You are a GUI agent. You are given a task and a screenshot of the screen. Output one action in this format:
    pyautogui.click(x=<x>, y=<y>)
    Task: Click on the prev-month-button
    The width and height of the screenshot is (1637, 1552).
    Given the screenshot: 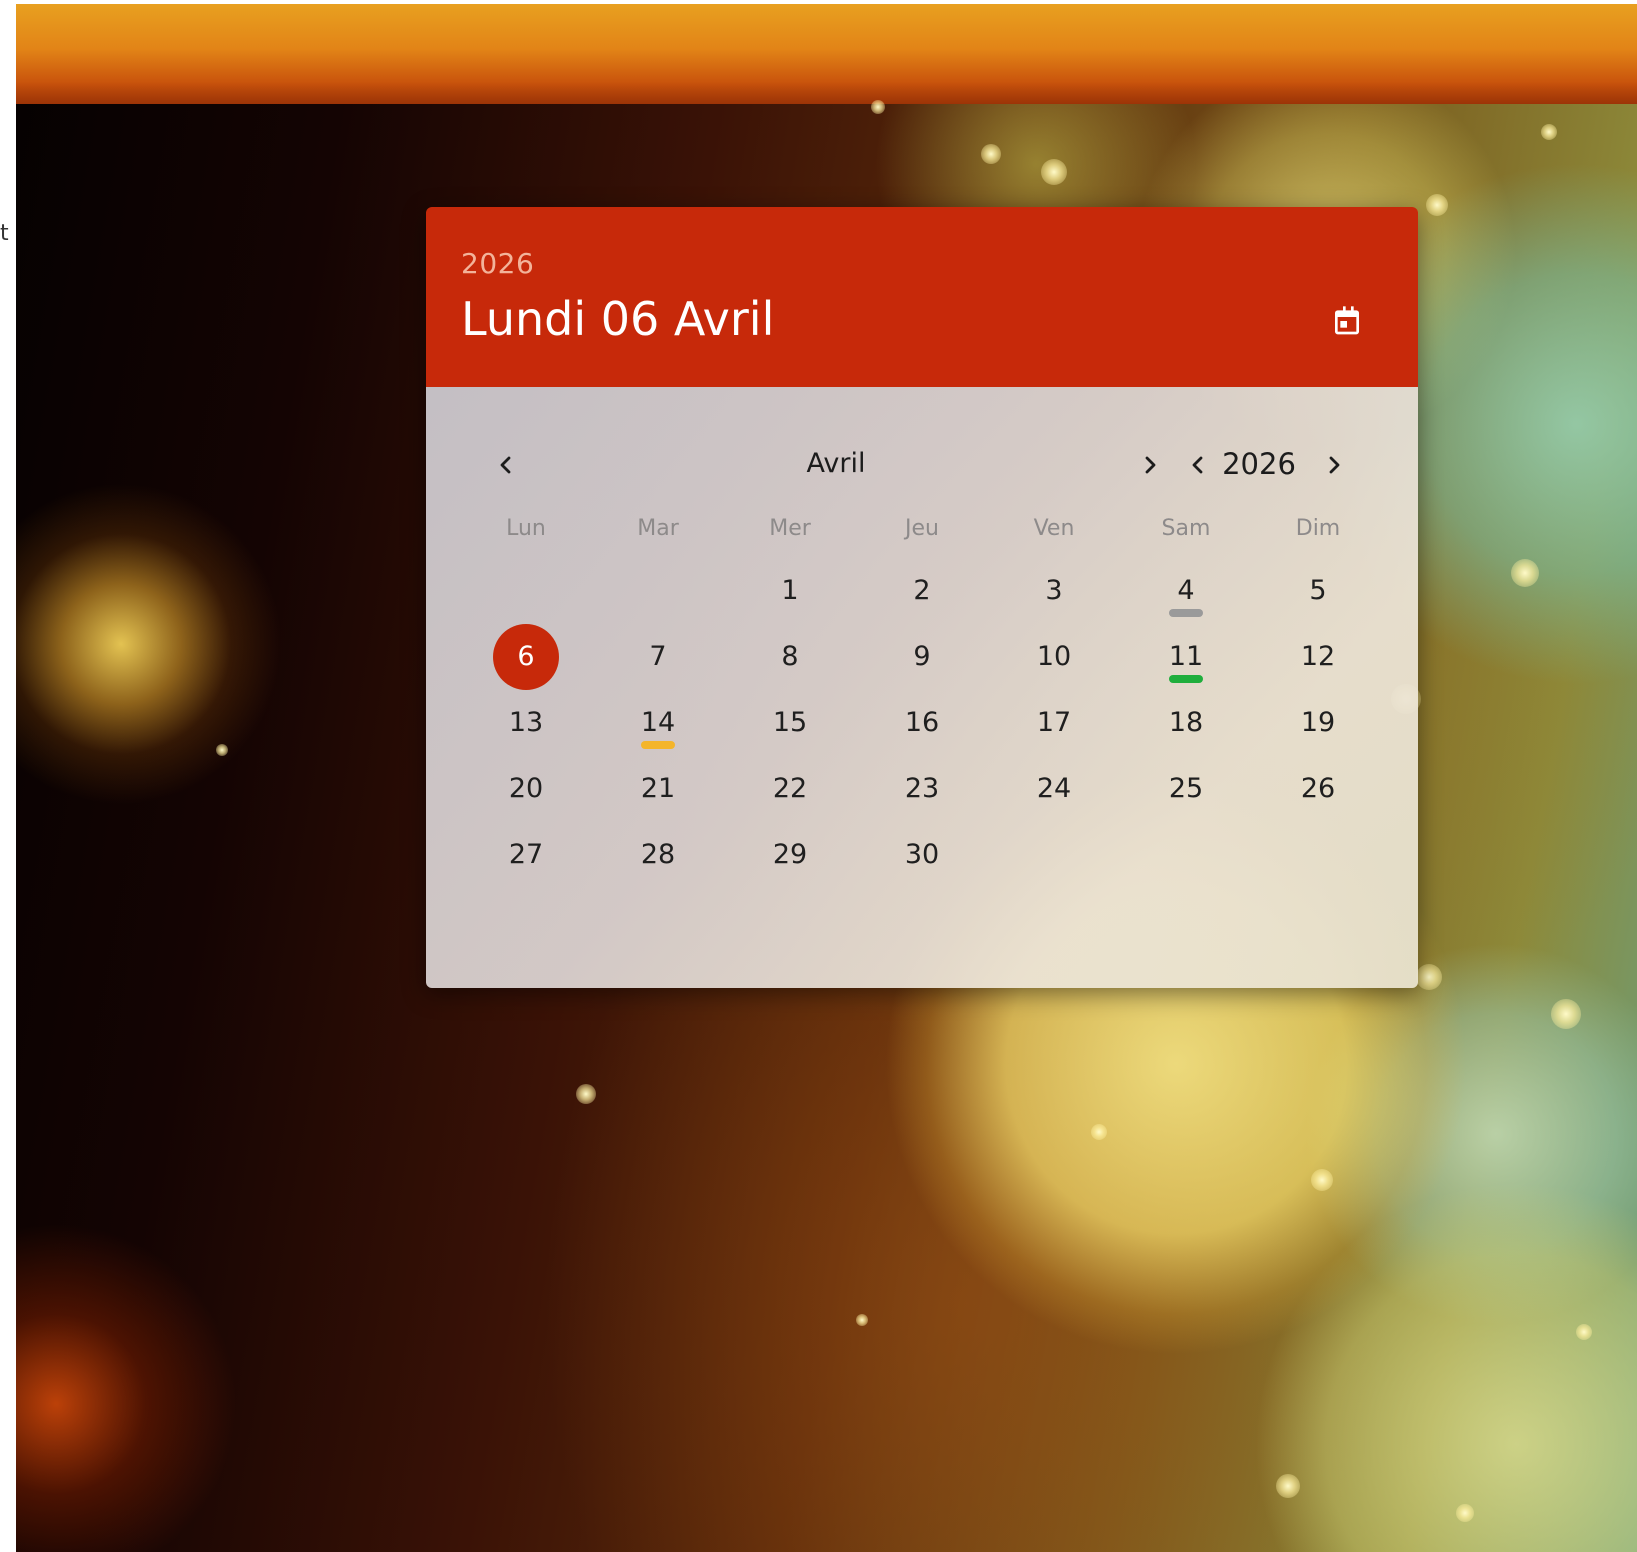 What is the action you would take?
    pyautogui.click(x=506, y=465)
    